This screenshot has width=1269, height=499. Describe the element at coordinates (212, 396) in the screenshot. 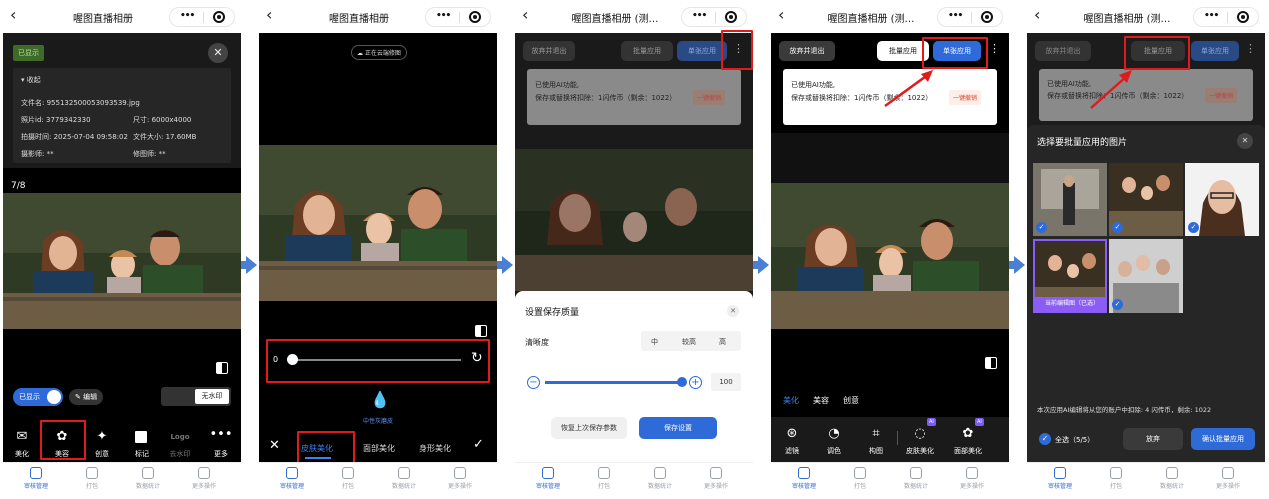

I see `nowatermark-option: 无水印` at that location.